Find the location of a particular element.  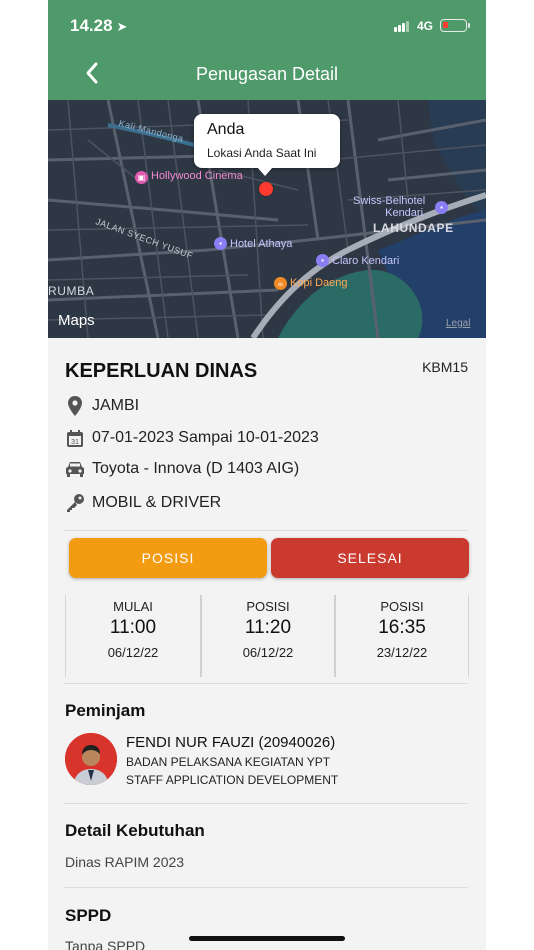

cafe-icon: ☕ is located at coordinates (280, 283).